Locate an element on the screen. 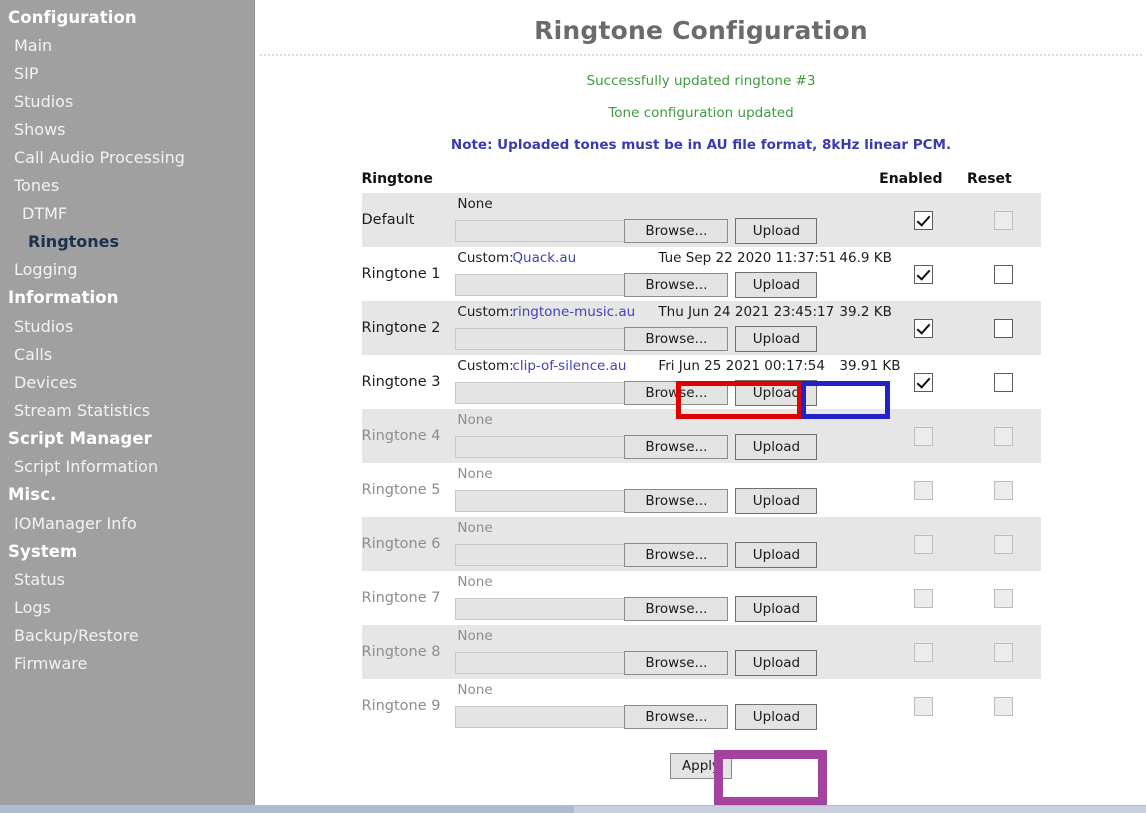  sidebar-item-logs: Logs is located at coordinates (127, 608).